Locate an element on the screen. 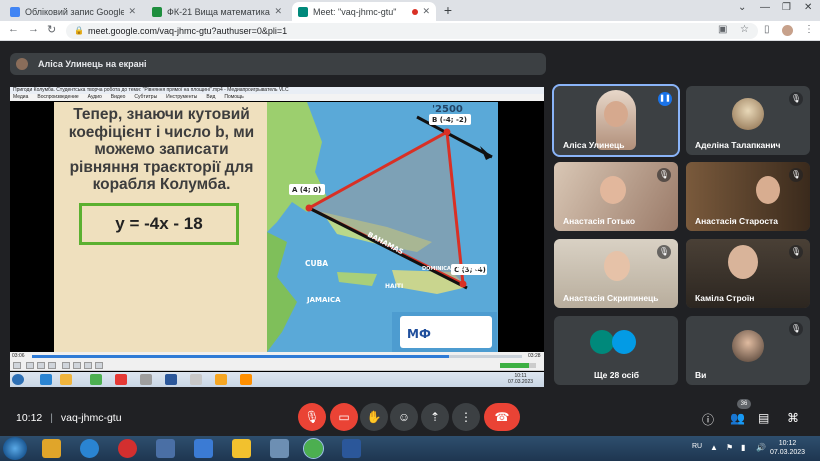 The height and width of the screenshot is (461, 820). vlc-menu-item: Воспроизведение is located at coordinates (57, 97).